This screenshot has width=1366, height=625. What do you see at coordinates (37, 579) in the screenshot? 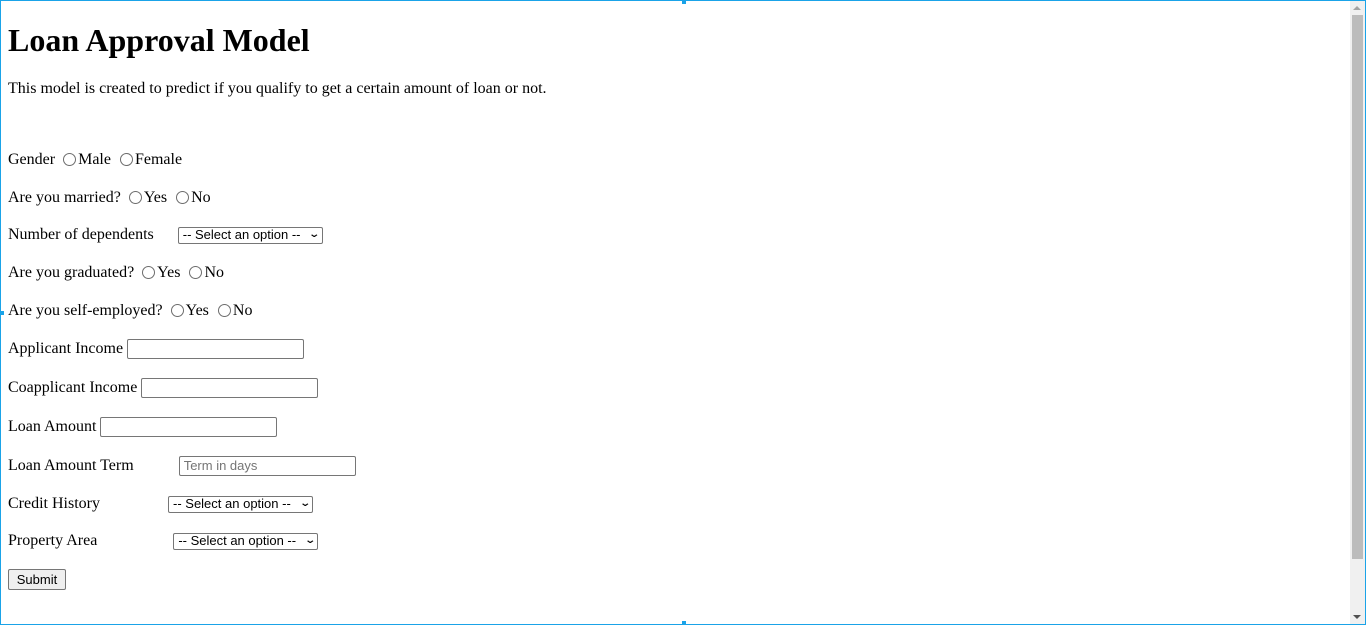
I see `submit-button: Submit` at bounding box center [37, 579].